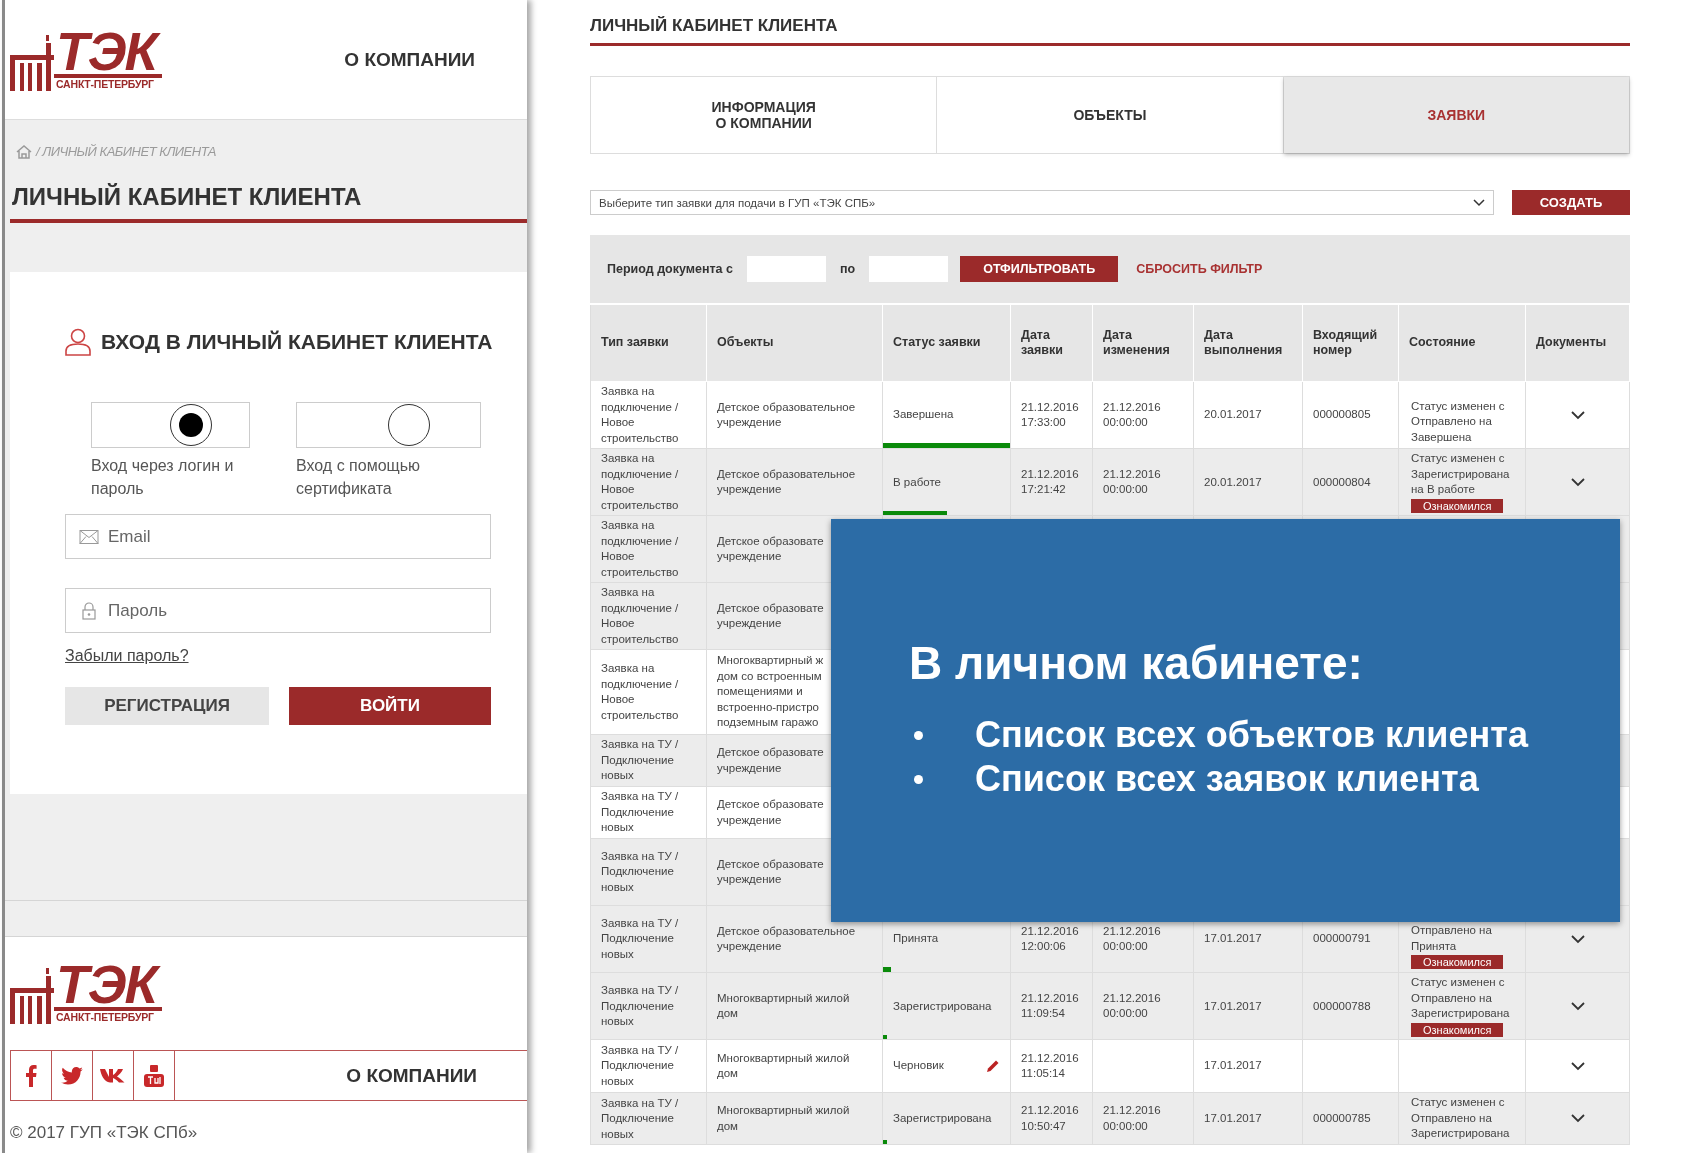 This screenshot has height=1153, width=1685. What do you see at coordinates (89, 610) in the screenshot?
I see `lock-icon` at bounding box center [89, 610].